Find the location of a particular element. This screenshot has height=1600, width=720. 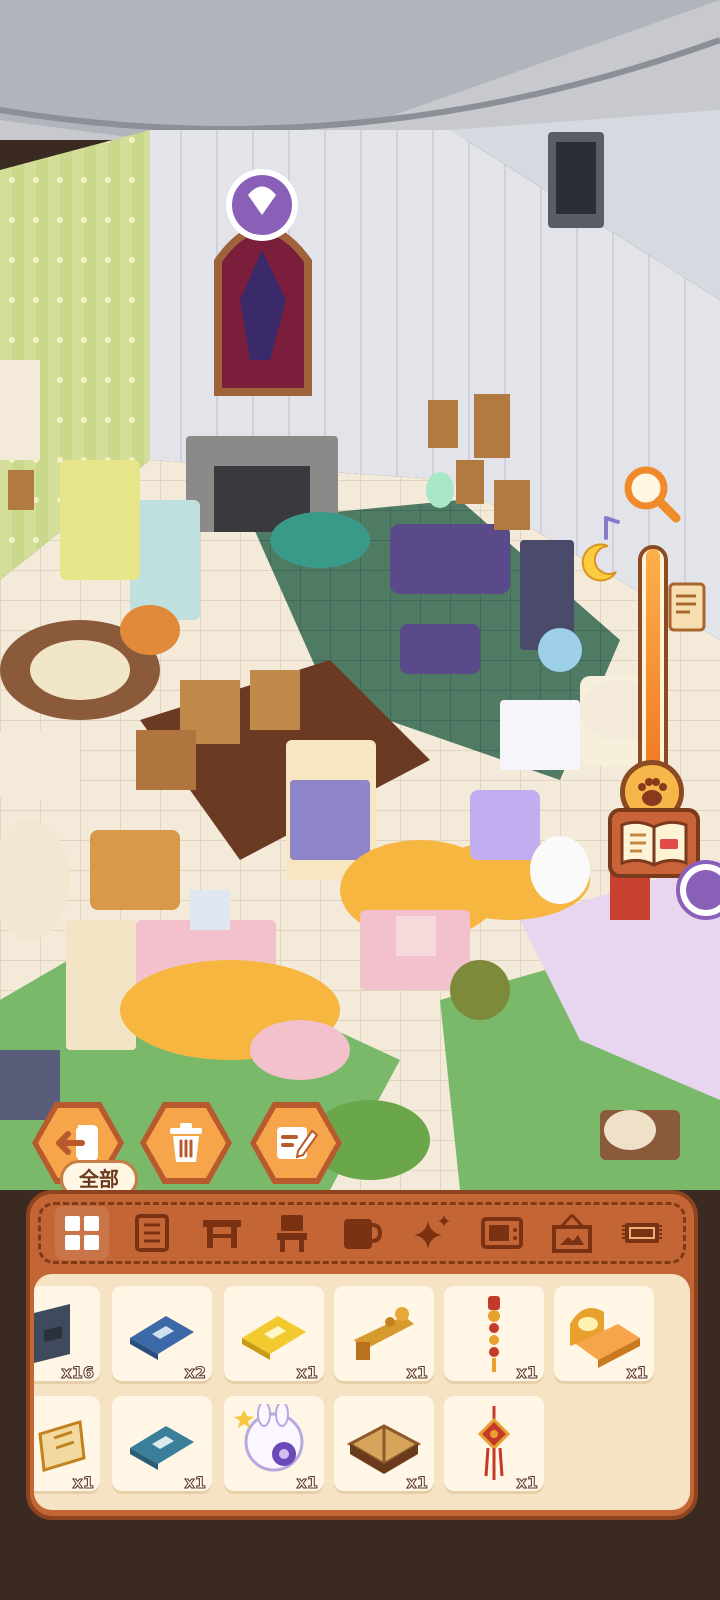

chair-icon is located at coordinates (292, 1233).